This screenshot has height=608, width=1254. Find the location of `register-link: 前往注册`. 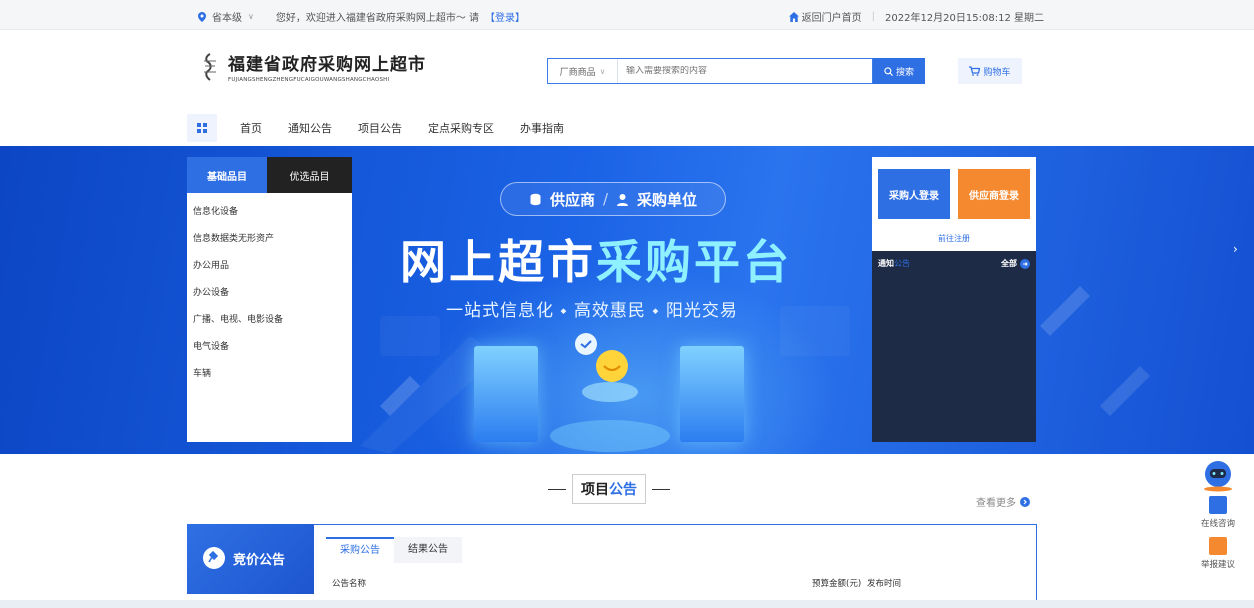

register-link: 前往注册 is located at coordinates (954, 238).